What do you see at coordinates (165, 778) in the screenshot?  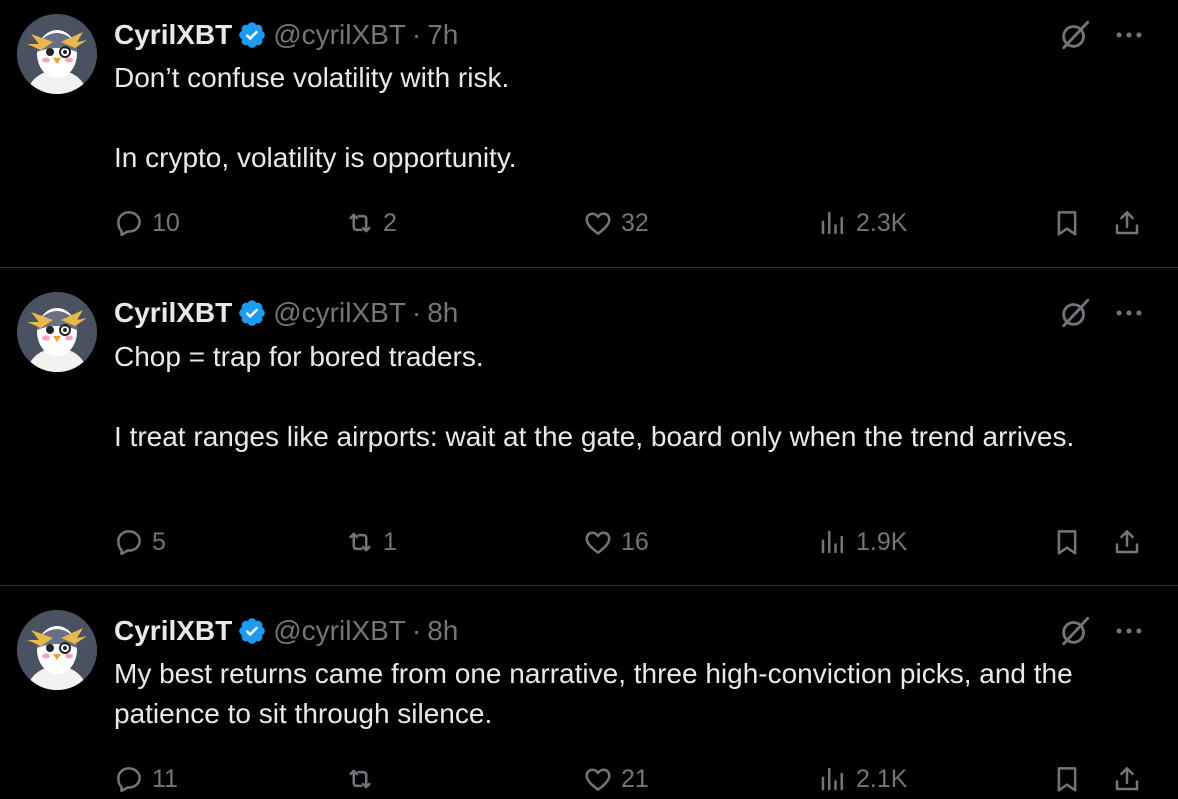 I see `reply-count: 11` at bounding box center [165, 778].